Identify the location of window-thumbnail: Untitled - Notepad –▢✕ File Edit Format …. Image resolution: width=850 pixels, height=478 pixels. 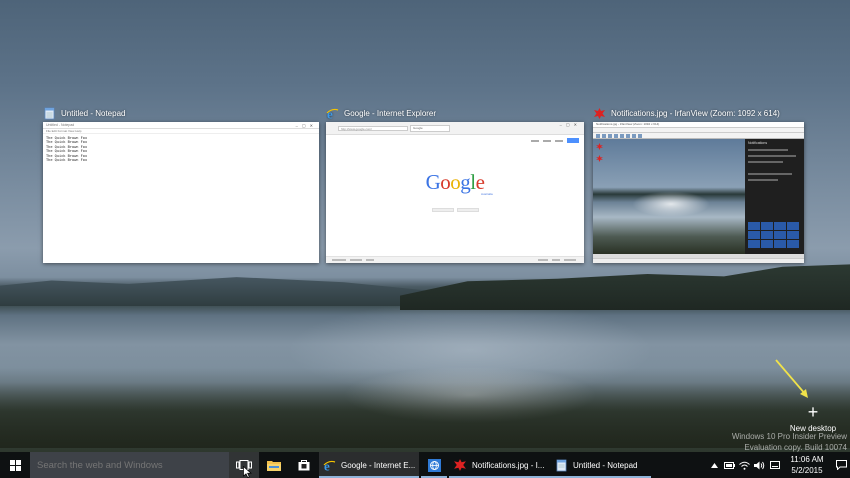
(181, 192).